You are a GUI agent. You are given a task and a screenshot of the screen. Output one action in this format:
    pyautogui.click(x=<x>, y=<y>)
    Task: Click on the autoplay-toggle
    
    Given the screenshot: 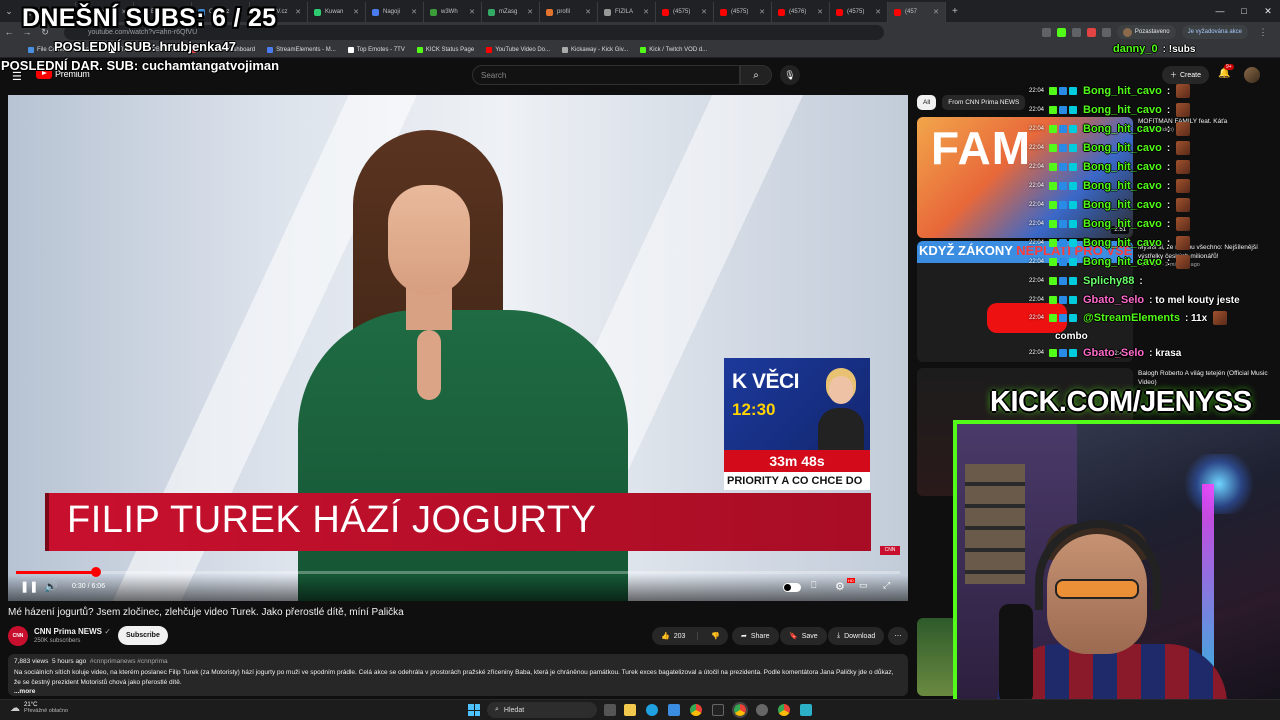 What is the action you would take?
    pyautogui.click(x=792, y=587)
    